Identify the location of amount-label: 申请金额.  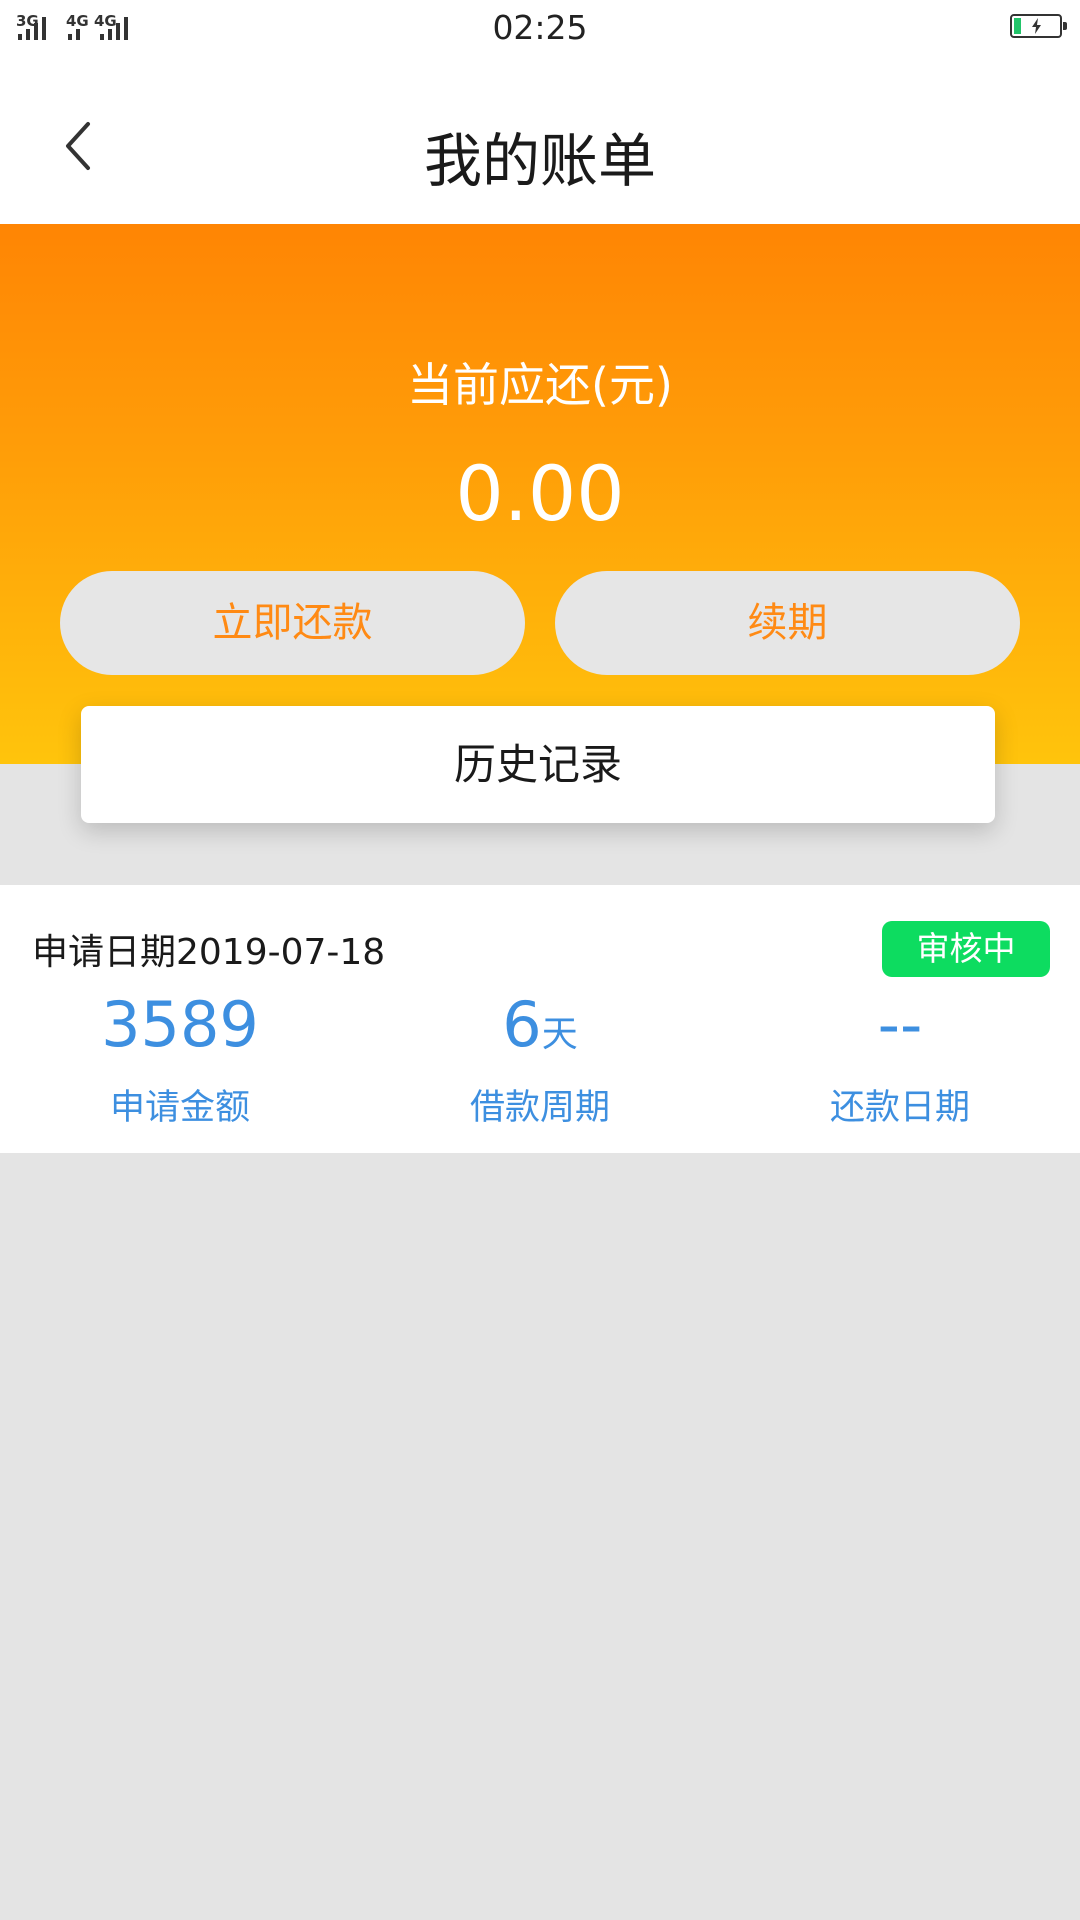
(179, 1108).